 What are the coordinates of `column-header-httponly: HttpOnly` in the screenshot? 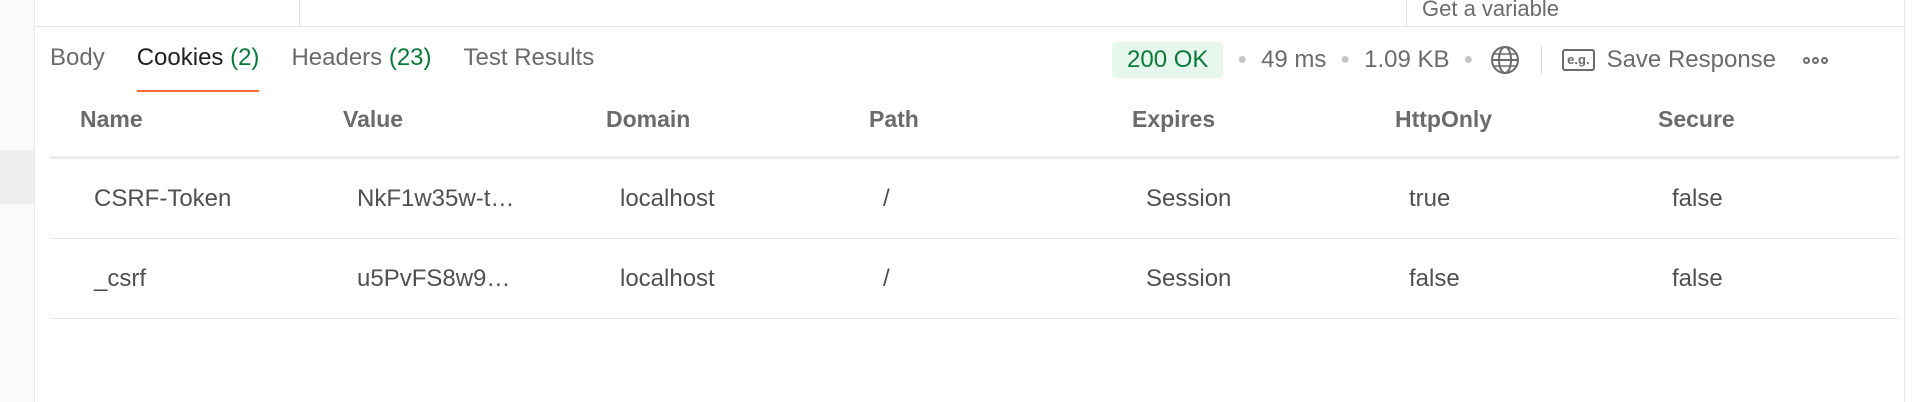 It's located at (1444, 119).